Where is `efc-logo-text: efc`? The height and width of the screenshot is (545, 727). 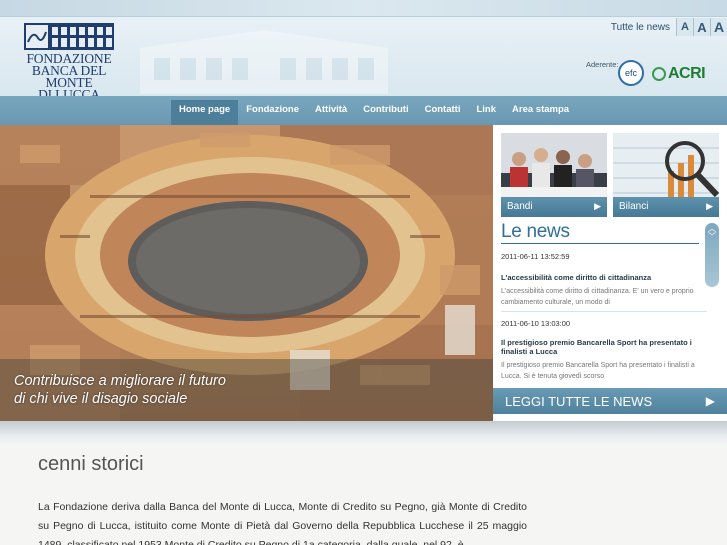 efc-logo-text: efc is located at coordinates (630, 73).